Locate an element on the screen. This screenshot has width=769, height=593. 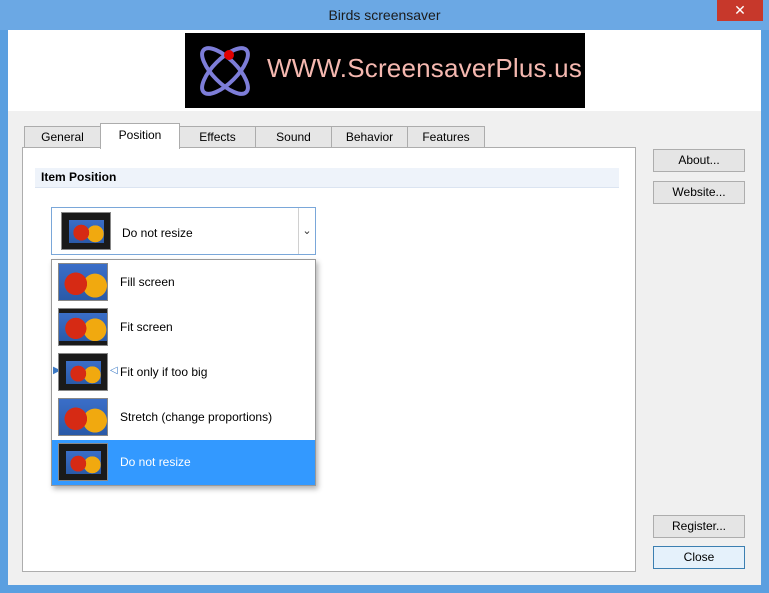
position-combobox: Do not resize ⌄ is located at coordinates (183, 231).